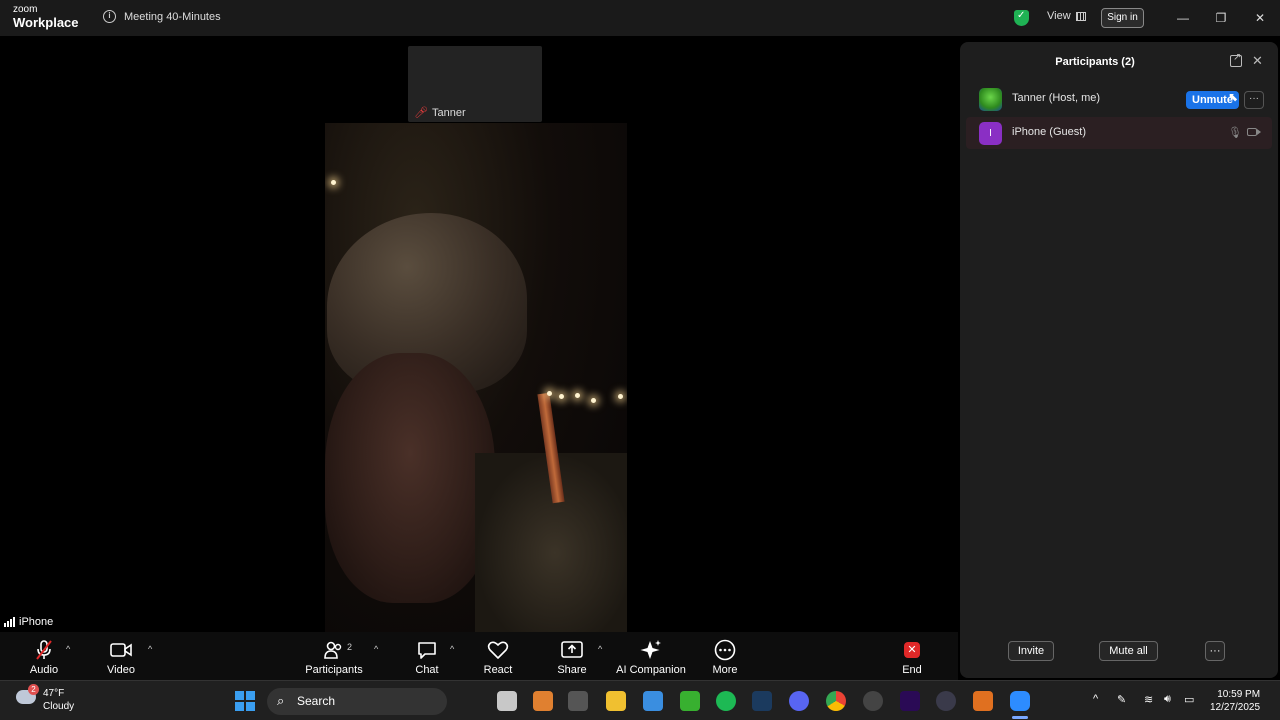 The width and height of the screenshot is (1280, 720). What do you see at coordinates (912, 650) in the screenshot?
I see `end-x-icon: ✕` at bounding box center [912, 650].